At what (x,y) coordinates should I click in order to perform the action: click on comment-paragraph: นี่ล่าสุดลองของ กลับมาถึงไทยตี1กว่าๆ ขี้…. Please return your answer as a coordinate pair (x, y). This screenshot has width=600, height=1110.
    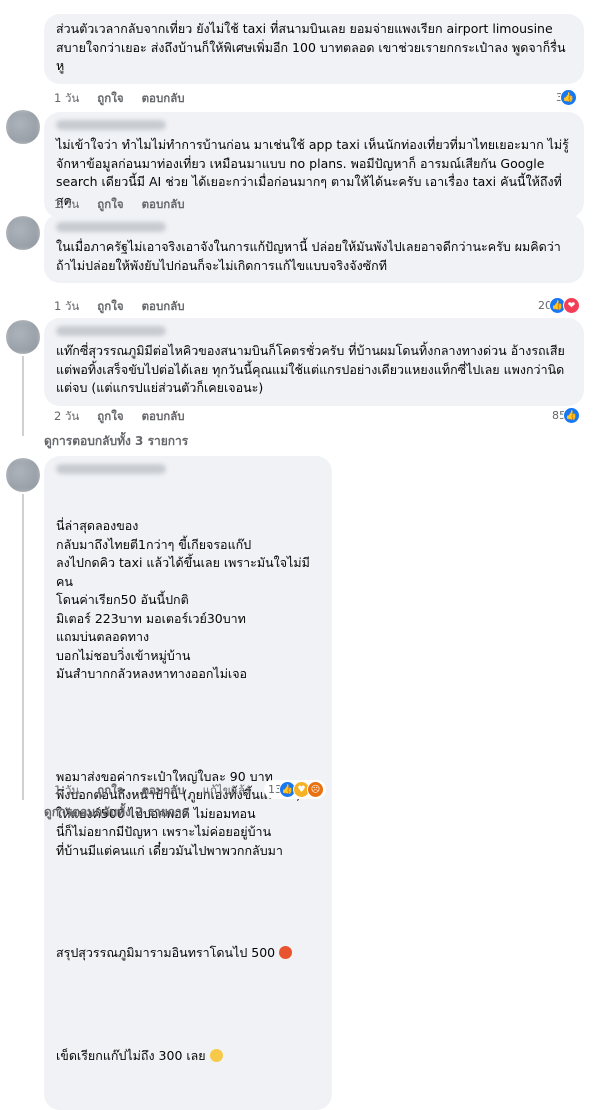
    Looking at the image, I should click on (183, 599).